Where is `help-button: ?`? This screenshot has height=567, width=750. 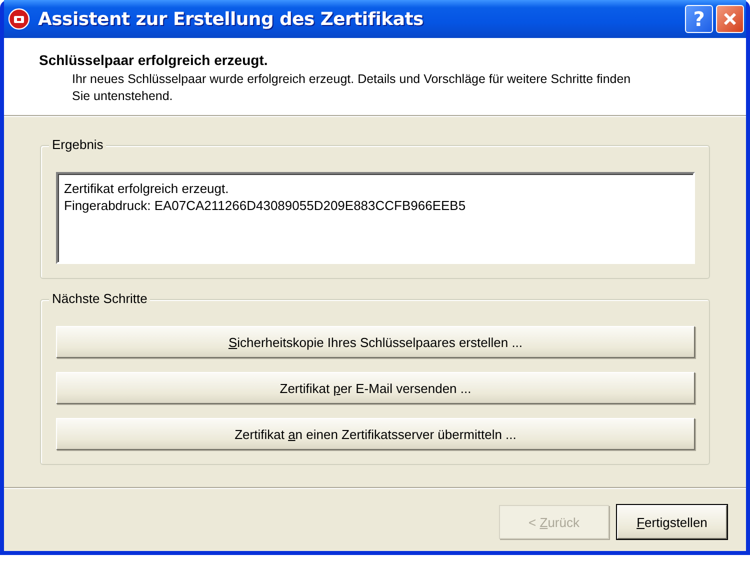
help-button: ? is located at coordinates (699, 19).